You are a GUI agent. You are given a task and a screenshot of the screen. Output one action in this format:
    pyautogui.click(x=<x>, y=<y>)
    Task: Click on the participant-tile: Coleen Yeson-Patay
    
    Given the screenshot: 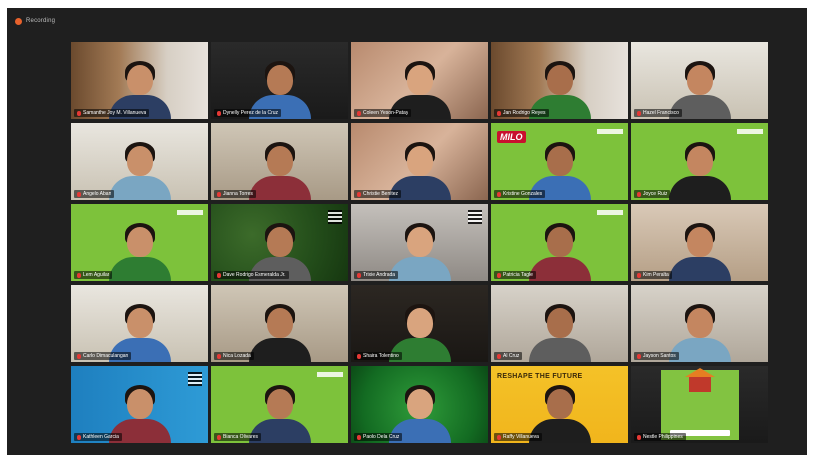 What is the action you would take?
    pyautogui.click(x=419, y=80)
    